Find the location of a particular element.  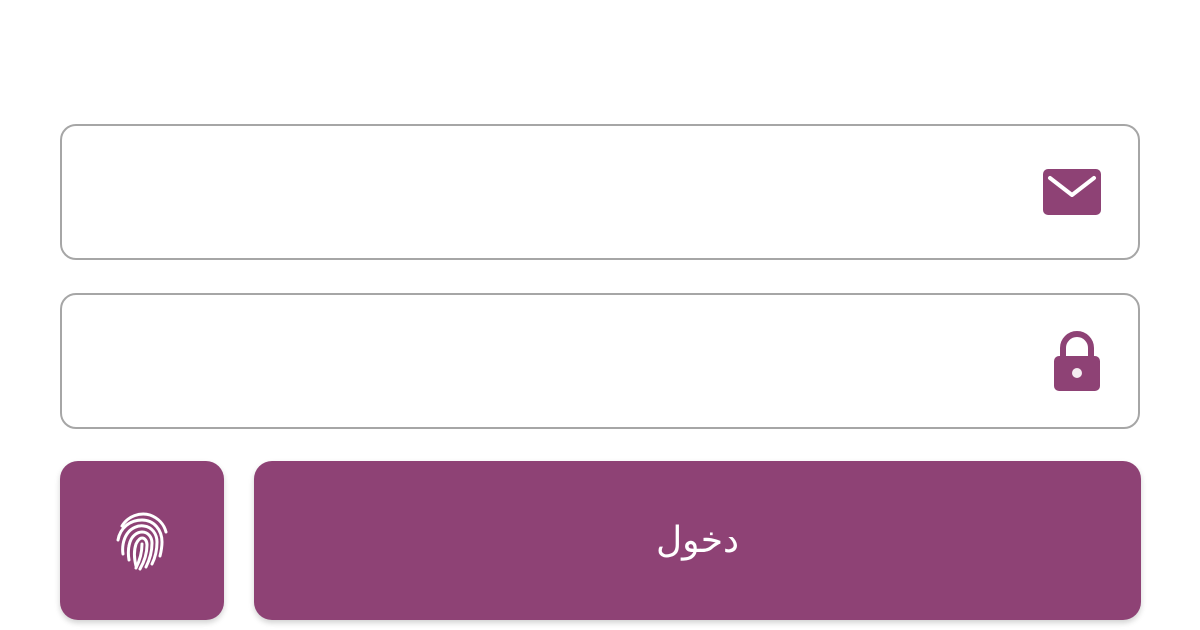

fingerprint-button is located at coordinates (142, 540).